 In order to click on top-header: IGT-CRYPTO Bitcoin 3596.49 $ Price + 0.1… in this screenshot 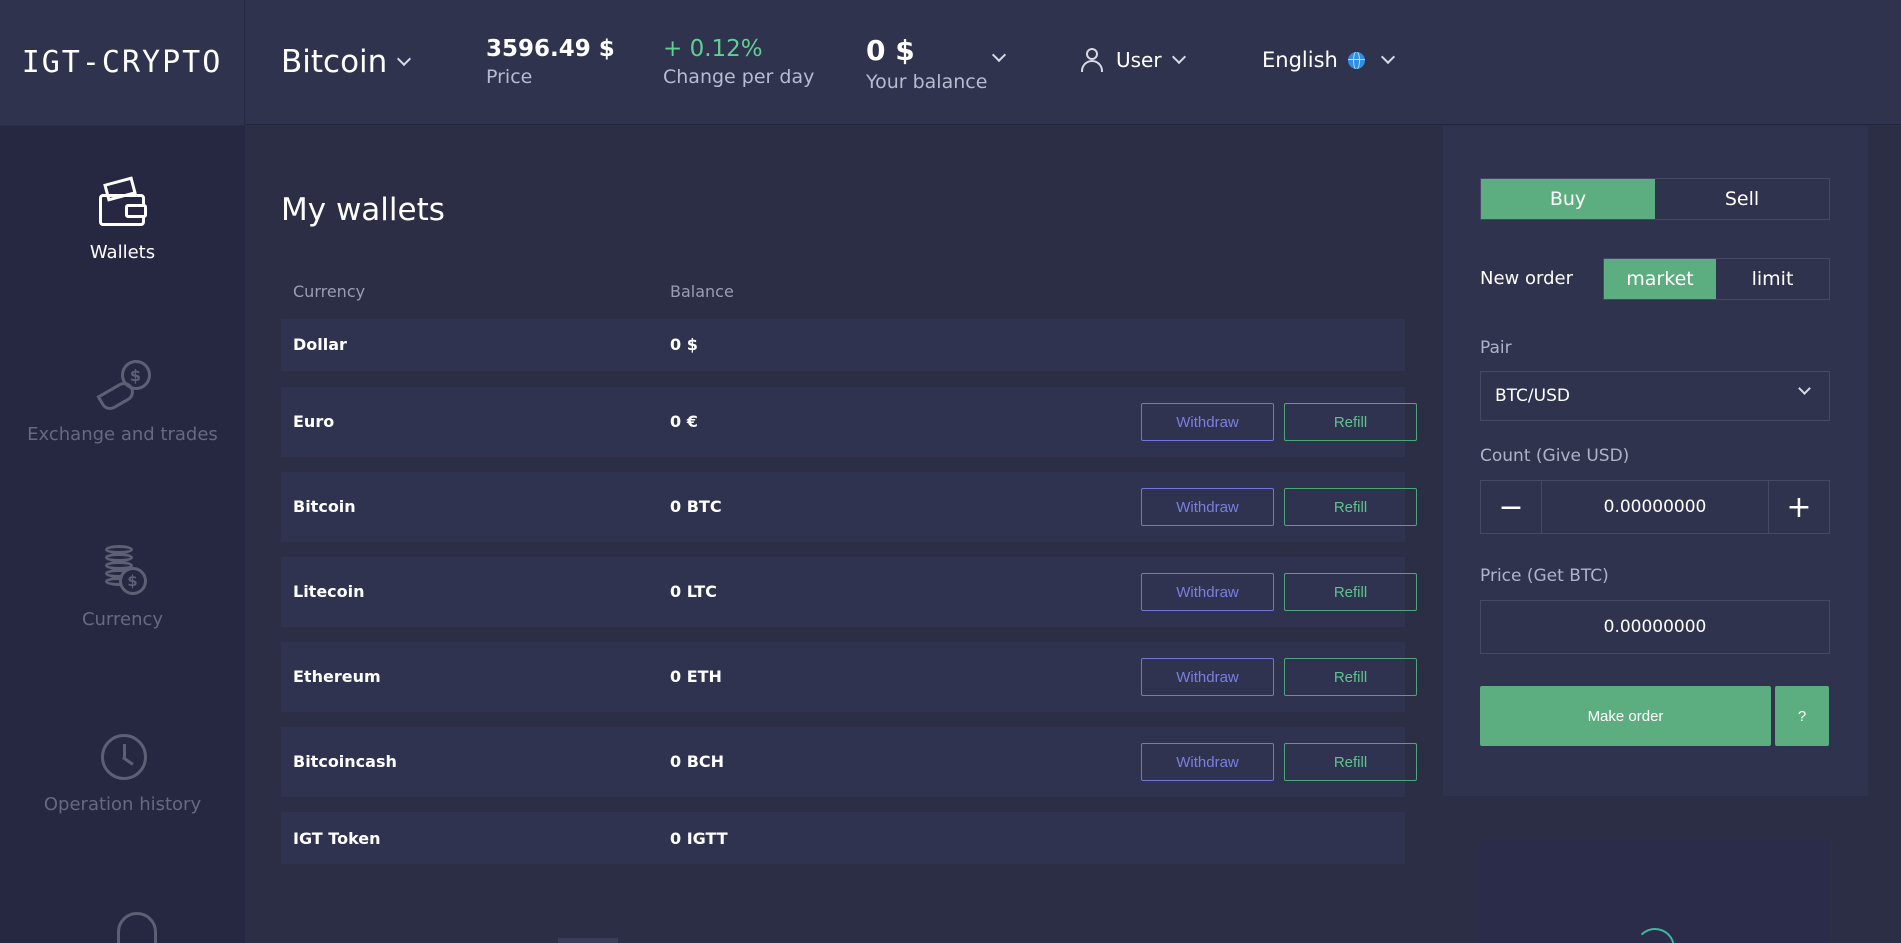, I will do `click(950, 62)`.